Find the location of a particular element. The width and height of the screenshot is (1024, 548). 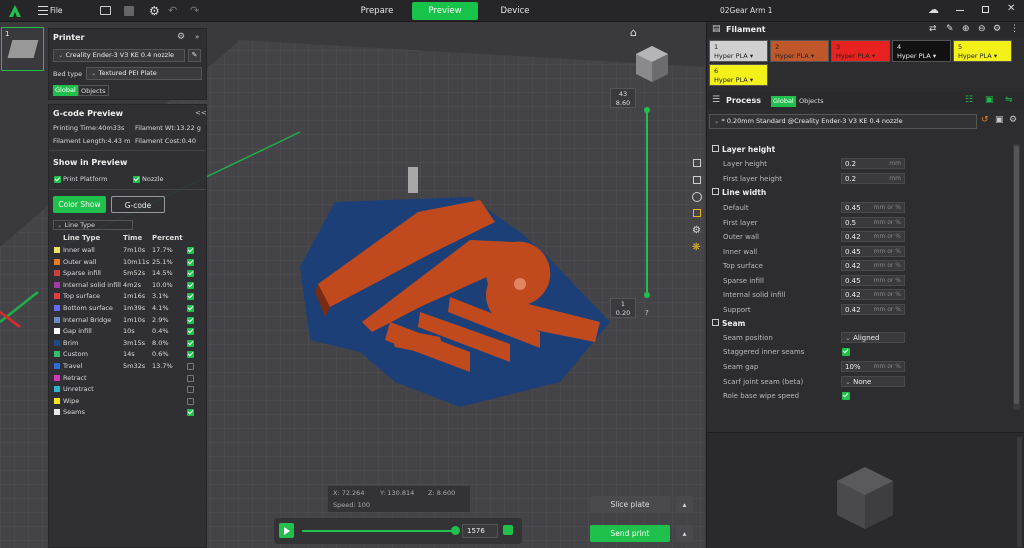

gcode-view-button: G-code is located at coordinates (138, 204).